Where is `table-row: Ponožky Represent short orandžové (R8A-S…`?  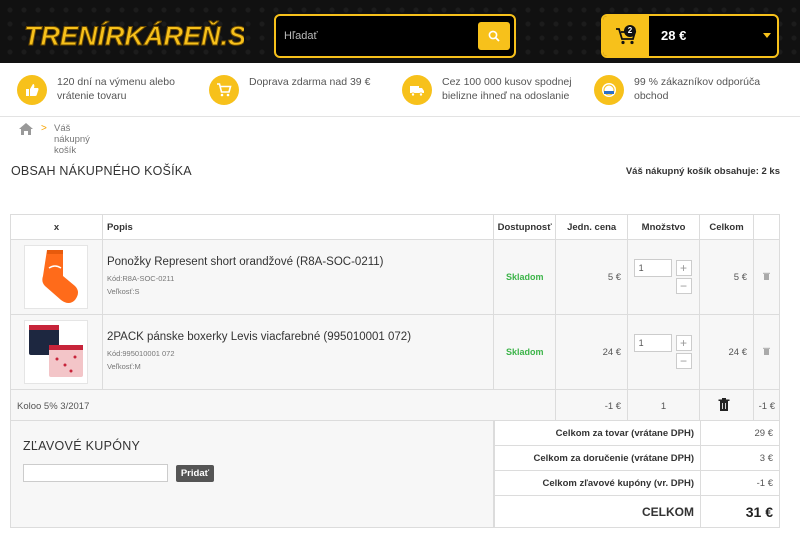
table-row: Ponožky Represent short orandžové (R8A-S… is located at coordinates (395, 277).